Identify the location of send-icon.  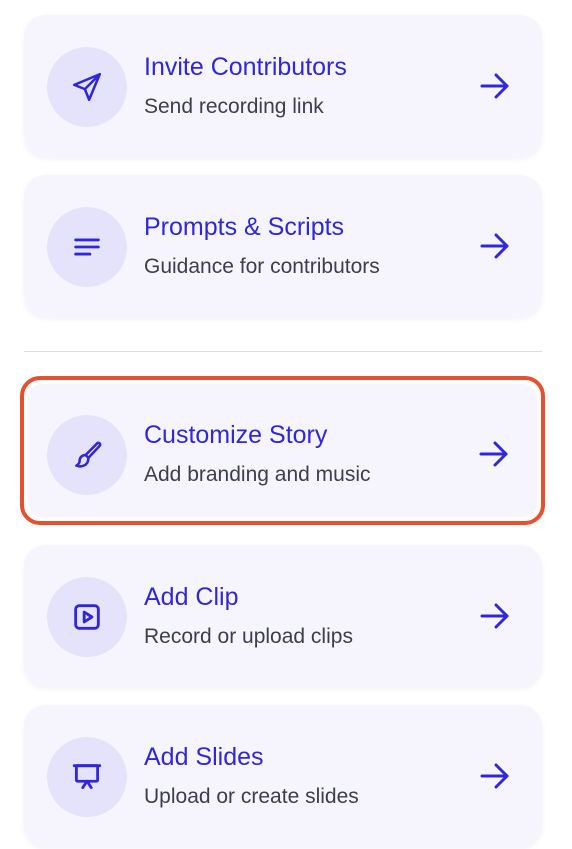
(87, 87).